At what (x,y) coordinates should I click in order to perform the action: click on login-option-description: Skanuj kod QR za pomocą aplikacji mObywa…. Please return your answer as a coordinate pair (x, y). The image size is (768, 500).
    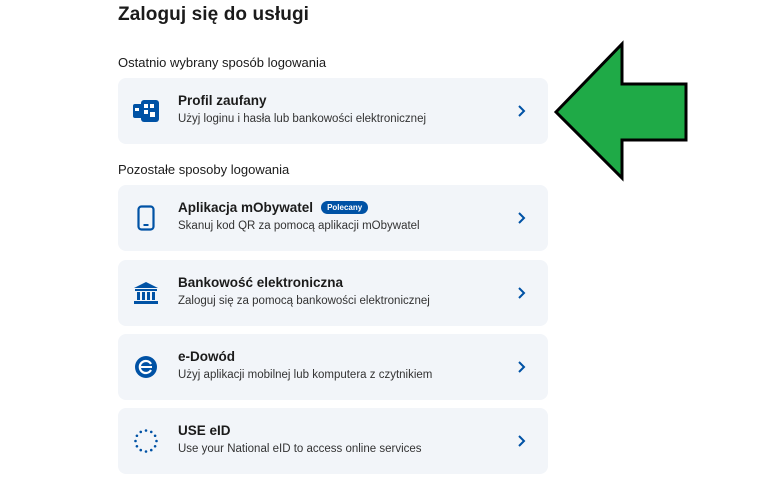
    Looking at the image, I should click on (299, 226).